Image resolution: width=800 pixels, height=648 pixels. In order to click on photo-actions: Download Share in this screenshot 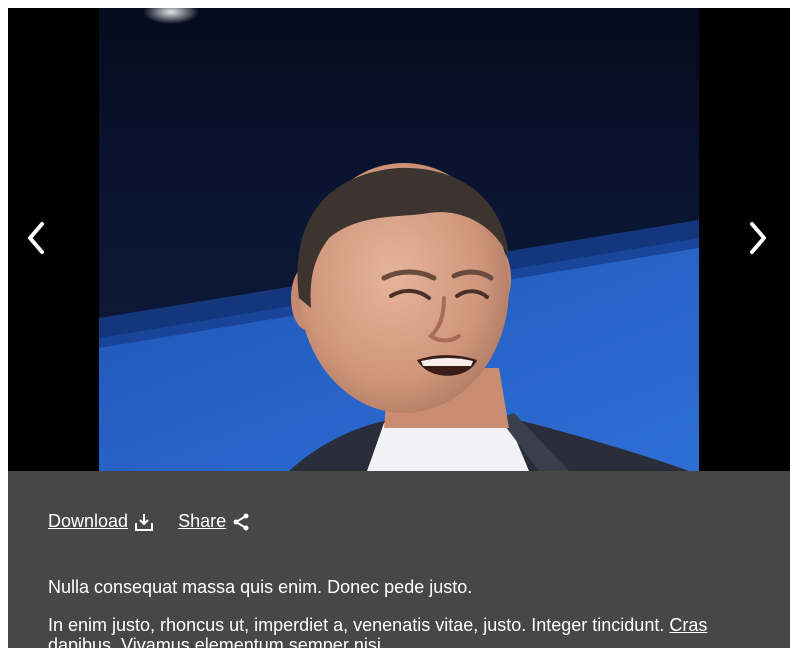, I will do `click(161, 521)`.